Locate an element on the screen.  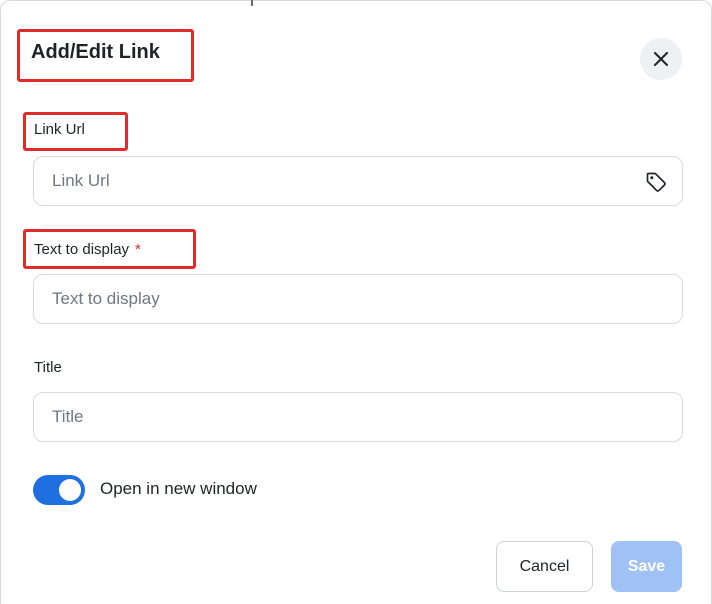
cancel-button: Cancel is located at coordinates (544, 566).